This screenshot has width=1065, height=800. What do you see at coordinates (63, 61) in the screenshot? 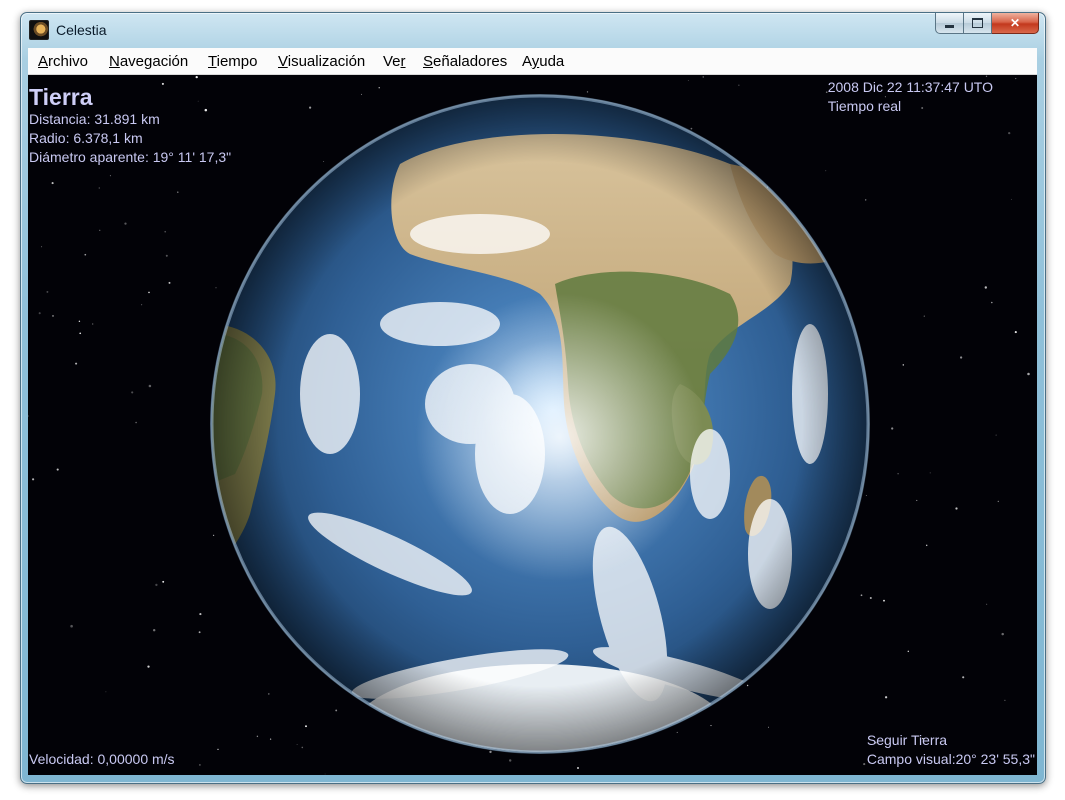
I see `menu-archivo: Archivo` at bounding box center [63, 61].